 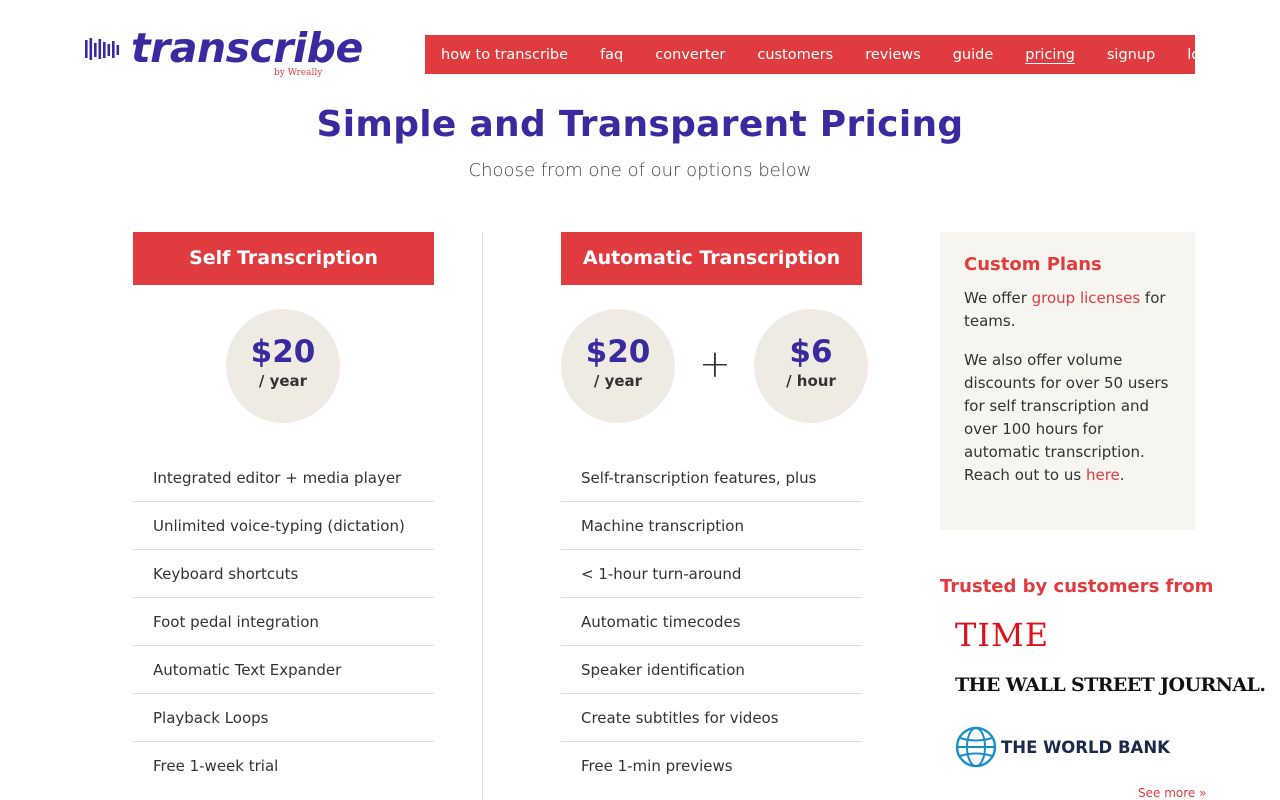 I want to click on nav-guide: guide, so click(x=973, y=55).